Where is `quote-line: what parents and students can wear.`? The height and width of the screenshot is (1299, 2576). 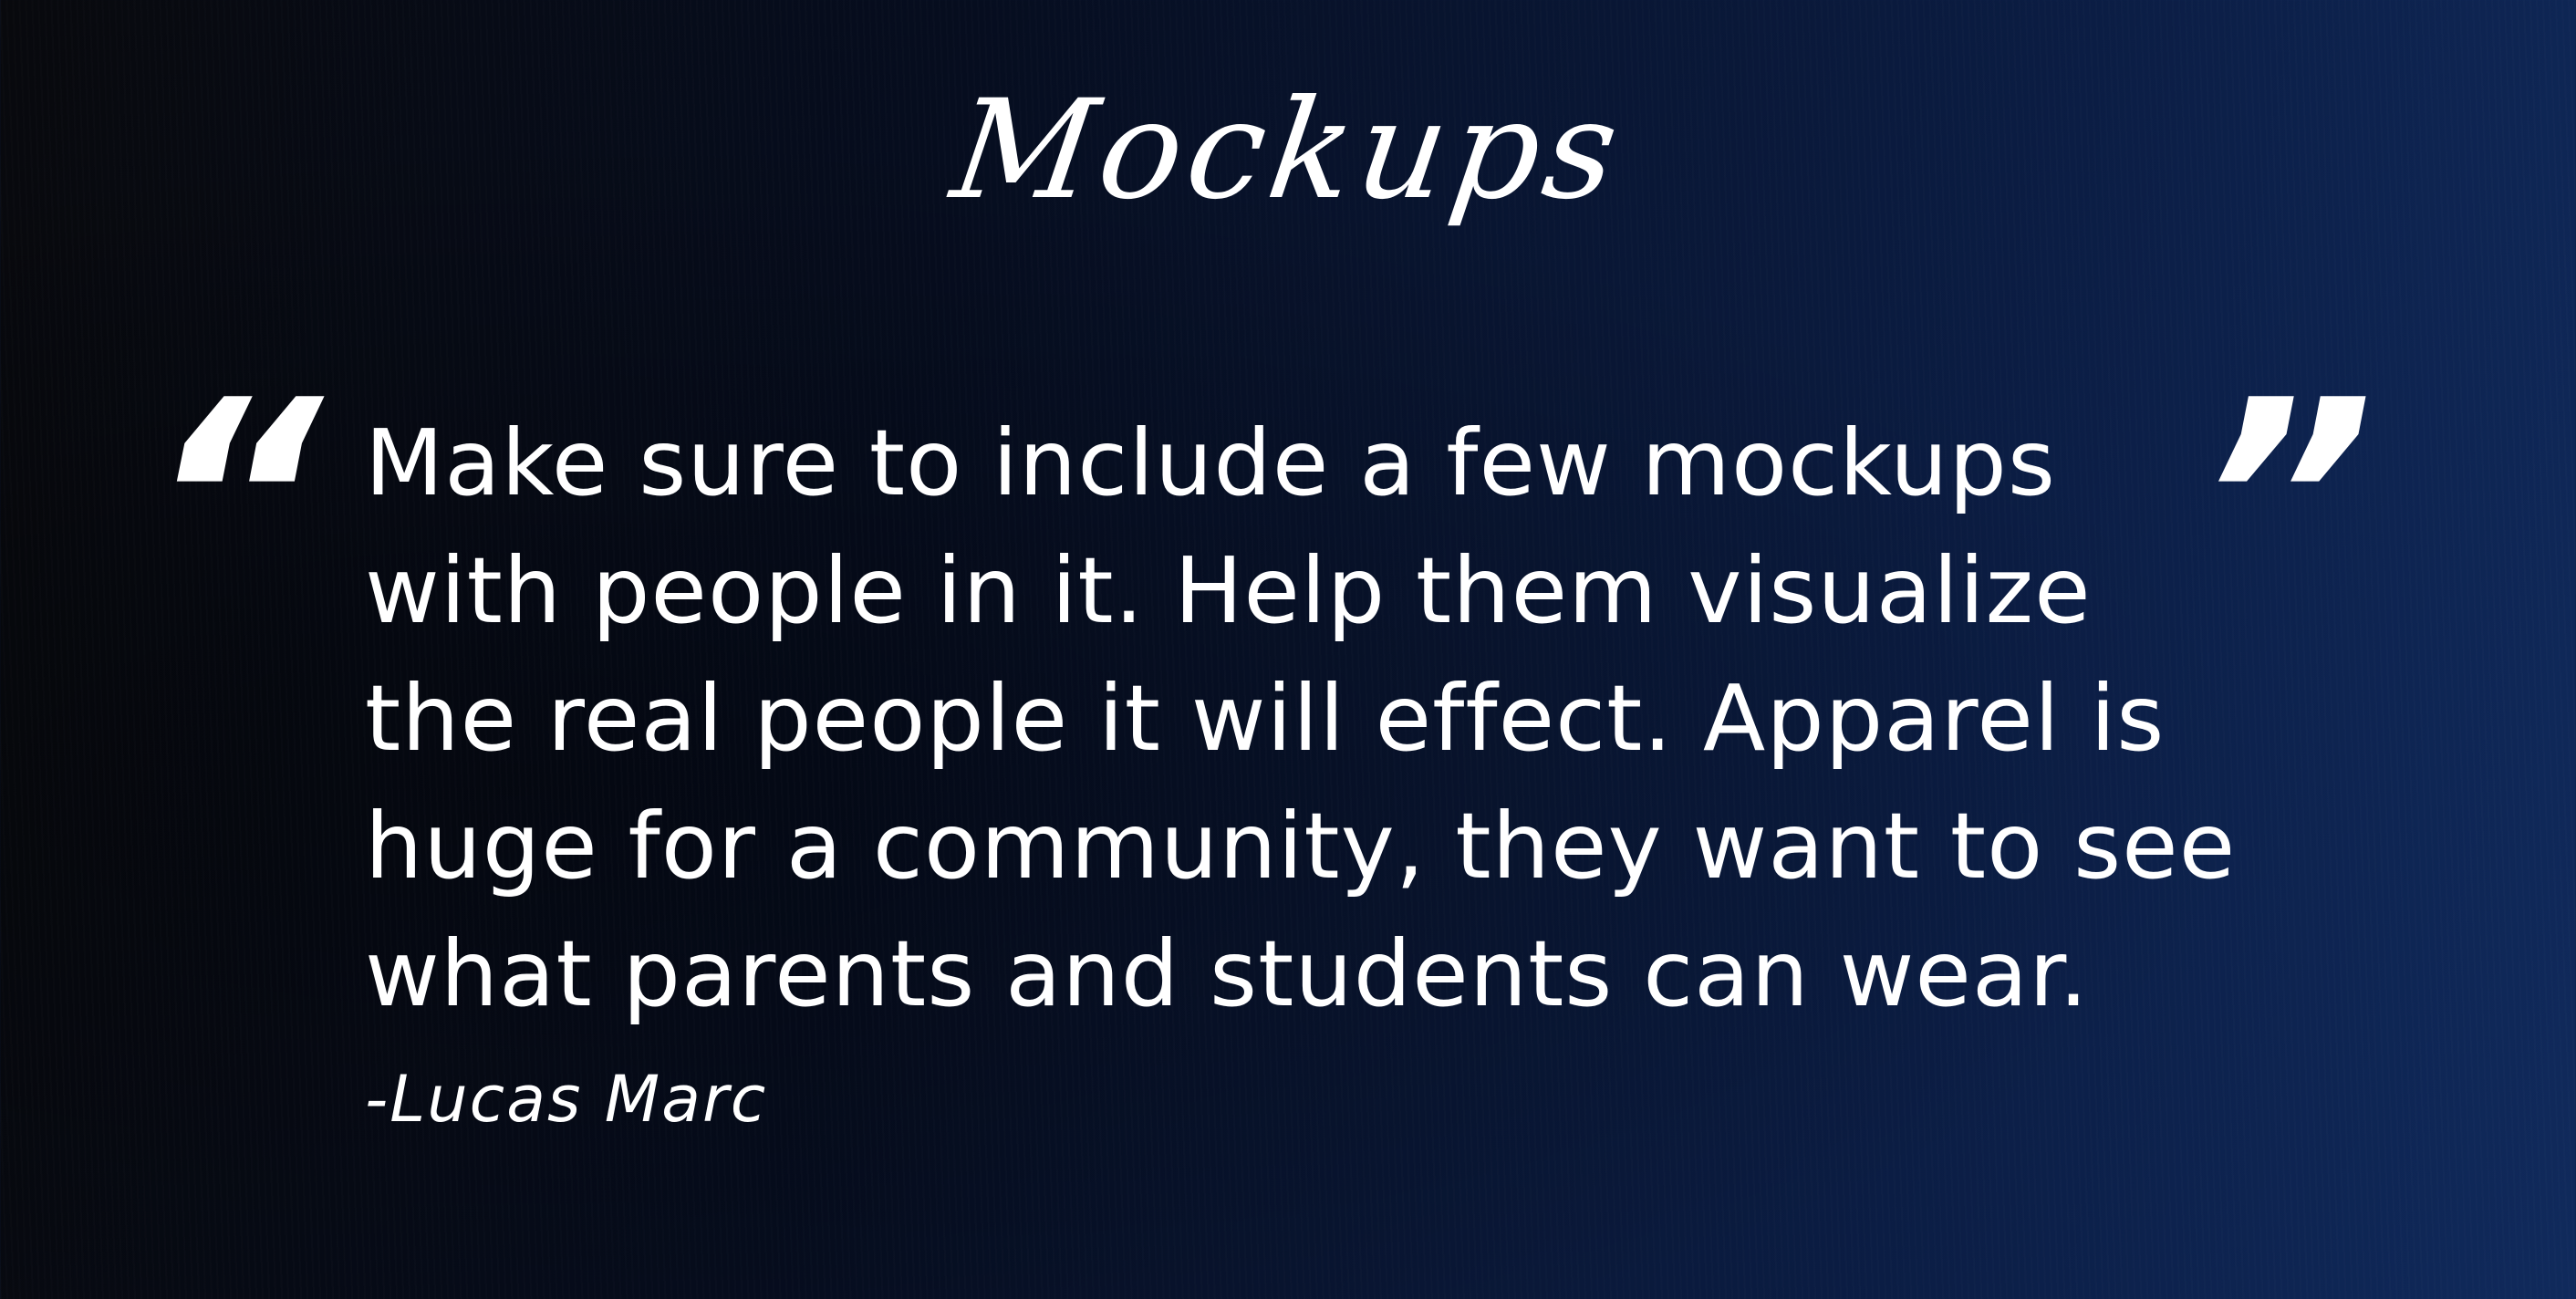
quote-line: what parents and students can wear. is located at coordinates (1227, 974).